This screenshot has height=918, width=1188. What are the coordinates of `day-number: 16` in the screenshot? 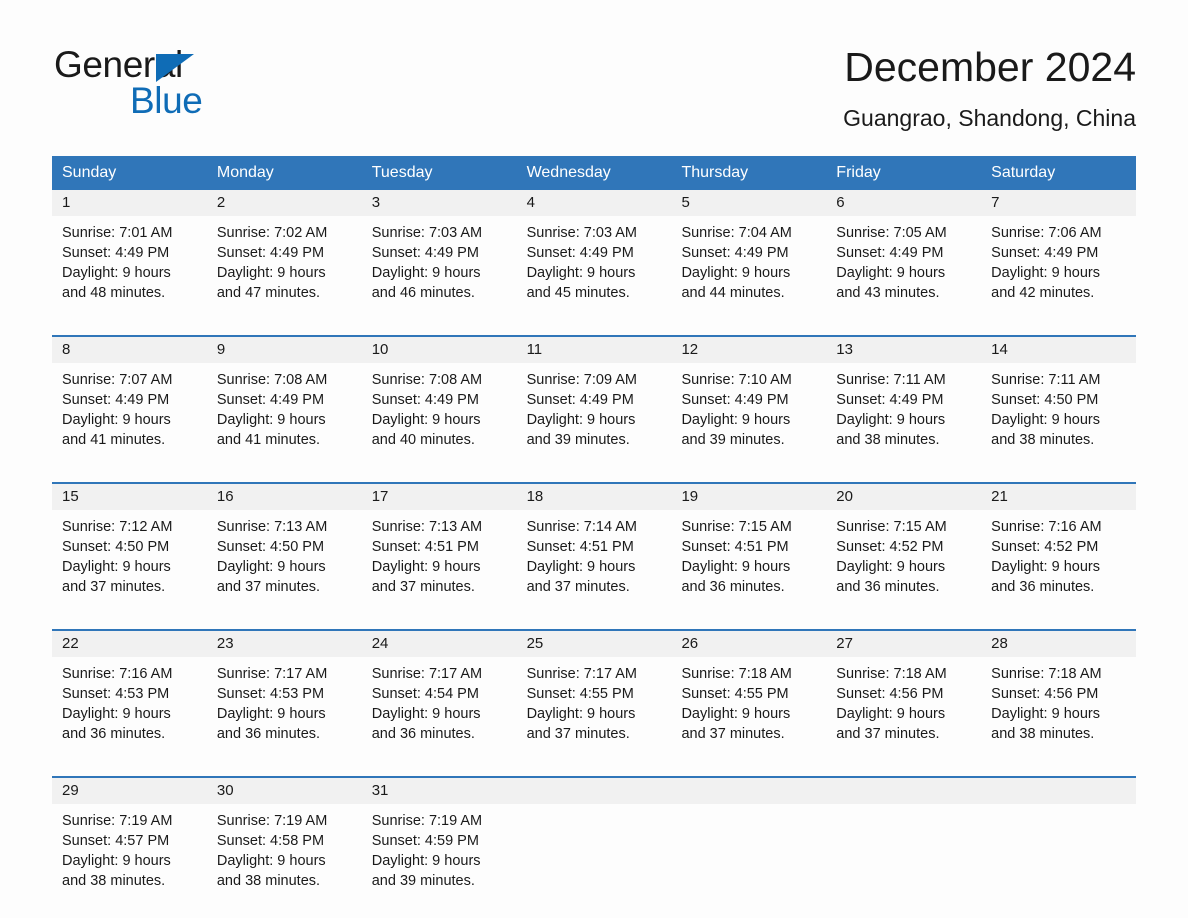 It's located at (284, 497).